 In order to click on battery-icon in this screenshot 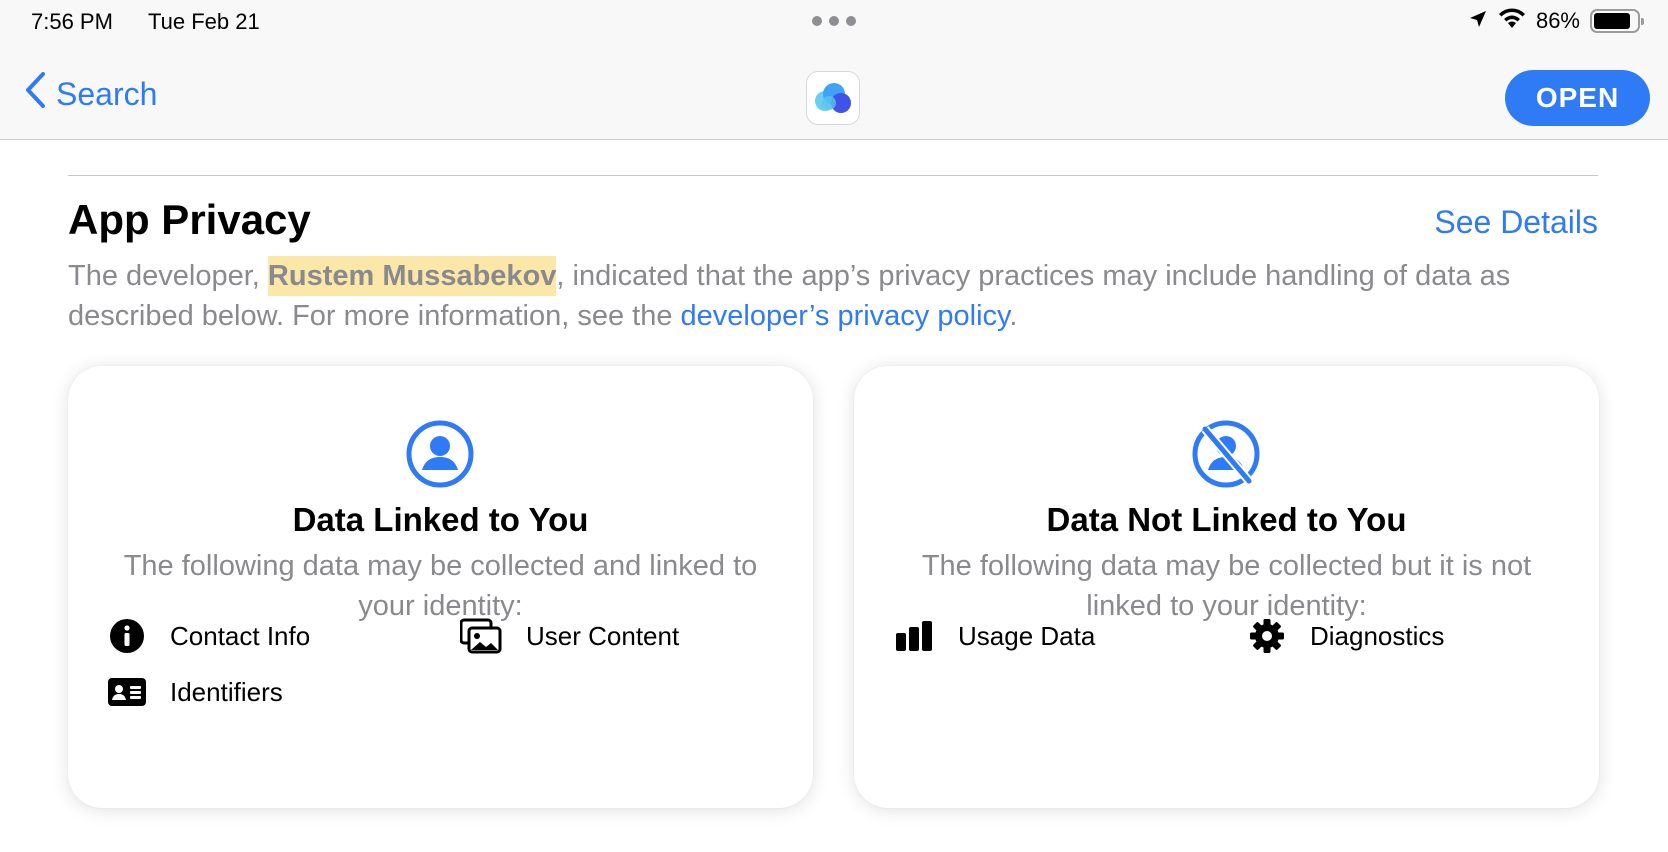, I will do `click(1617, 21)`.